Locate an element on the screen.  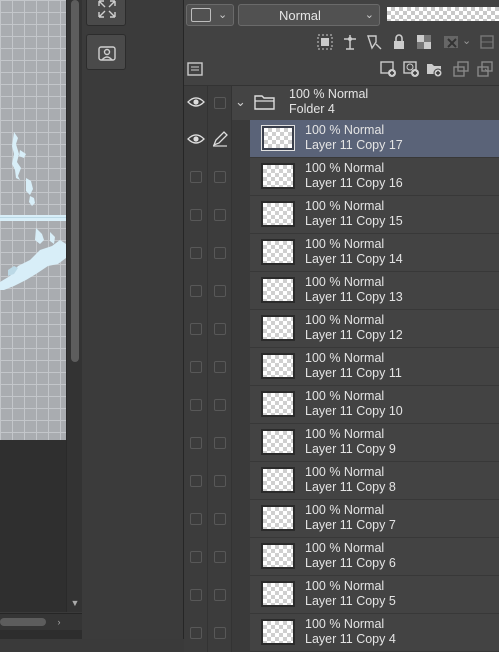
layer-body: 100 % Normal Layer 11 Copy 16 is located at coordinates (374, 177).